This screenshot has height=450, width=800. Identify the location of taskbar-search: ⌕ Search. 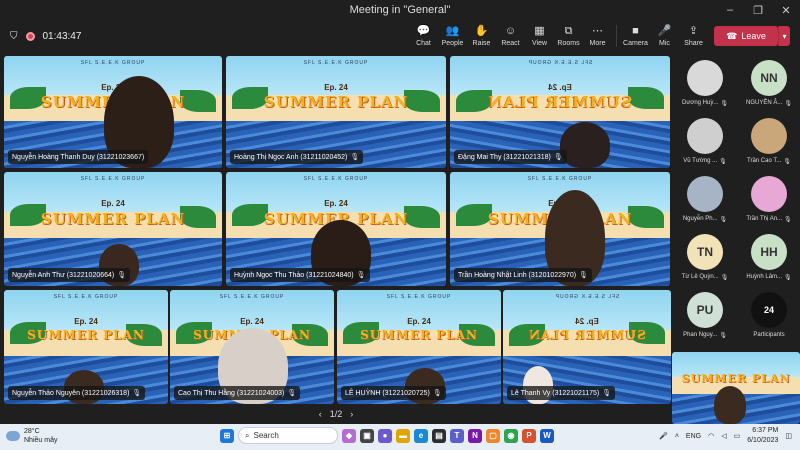
(288, 435).